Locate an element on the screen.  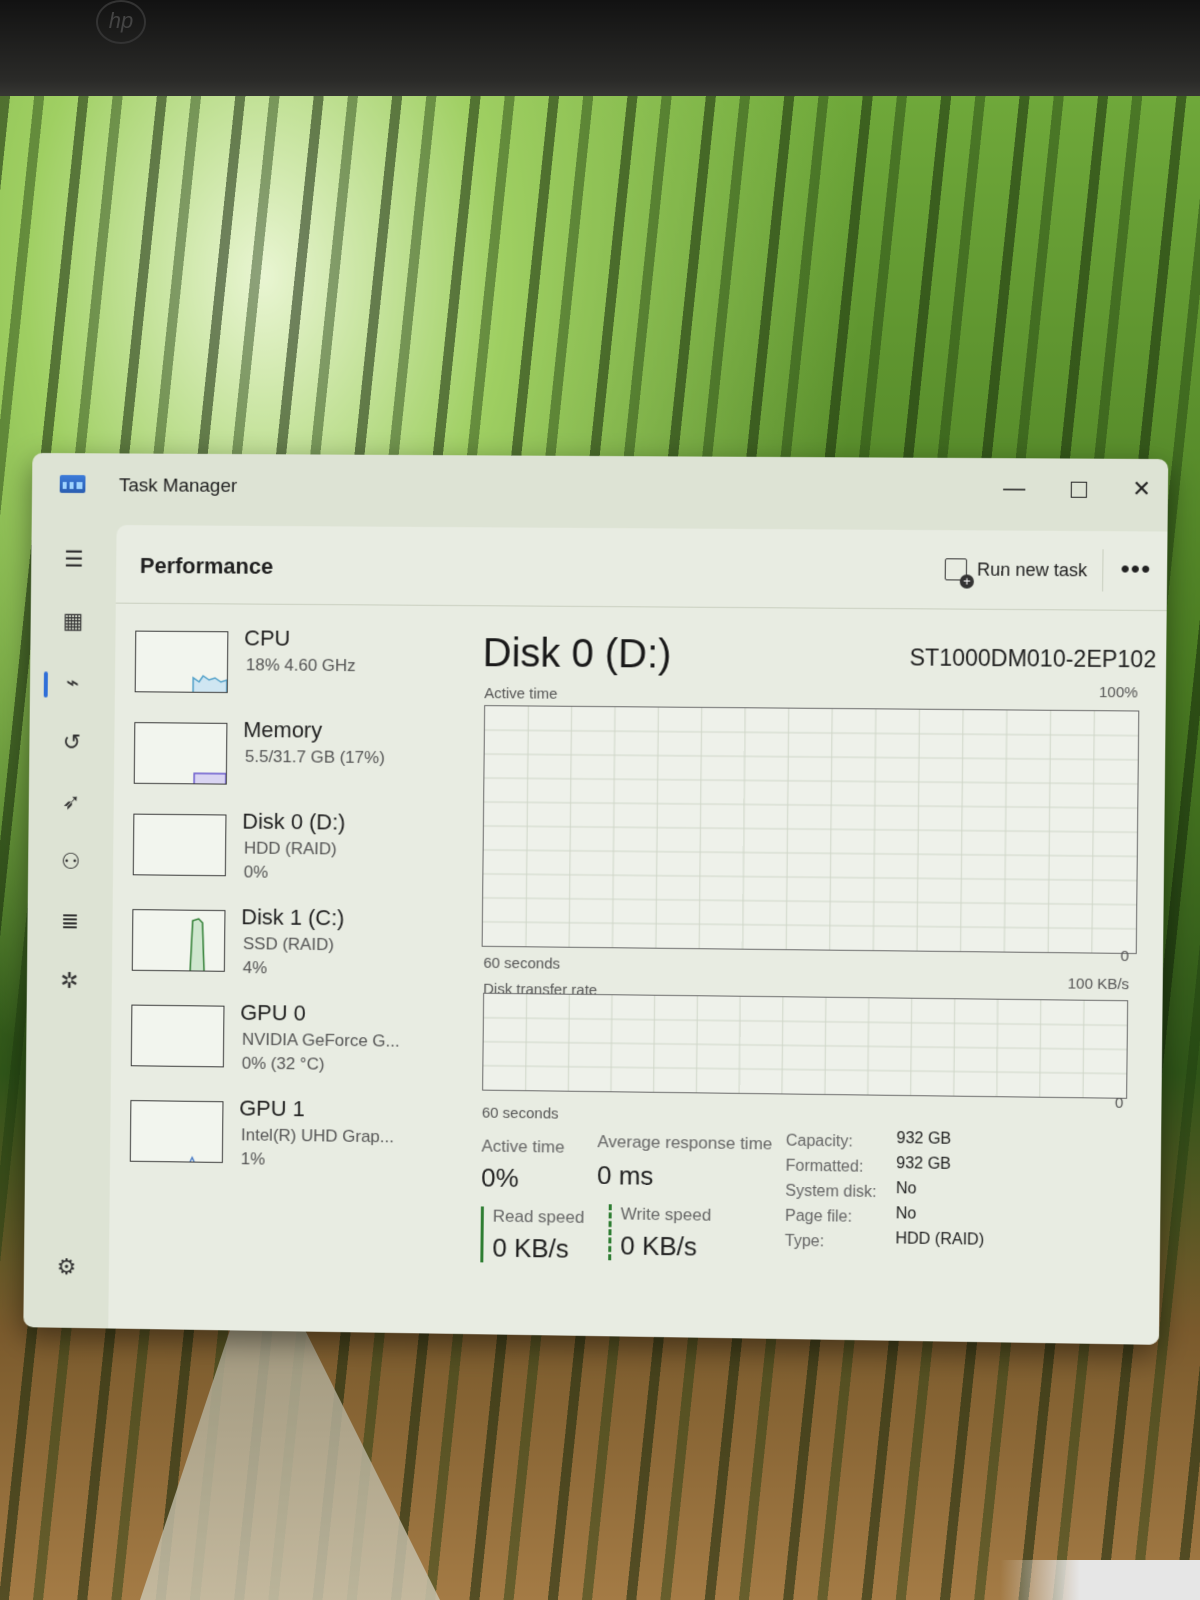
users-icon: ⚇ is located at coordinates (71, 862).